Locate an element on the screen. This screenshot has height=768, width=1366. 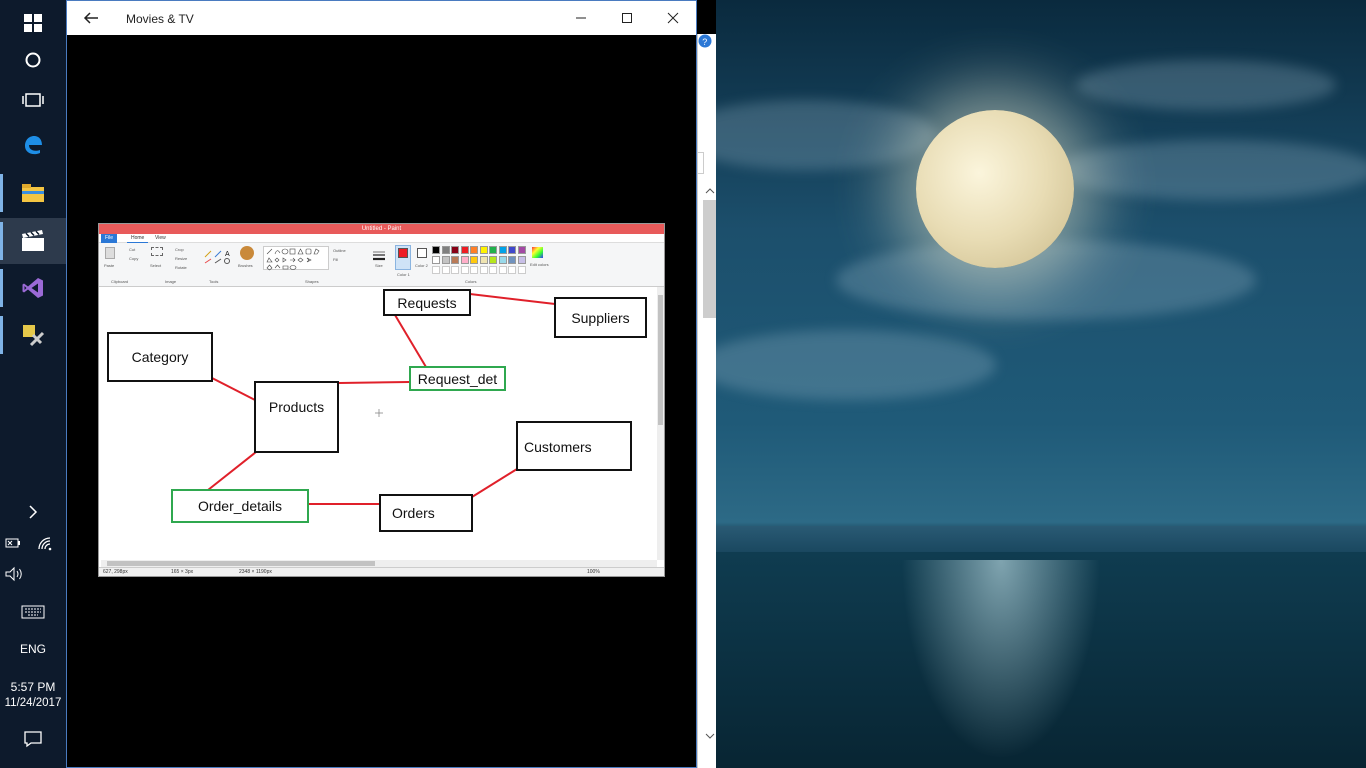
moon is located at coordinates (995, 189).